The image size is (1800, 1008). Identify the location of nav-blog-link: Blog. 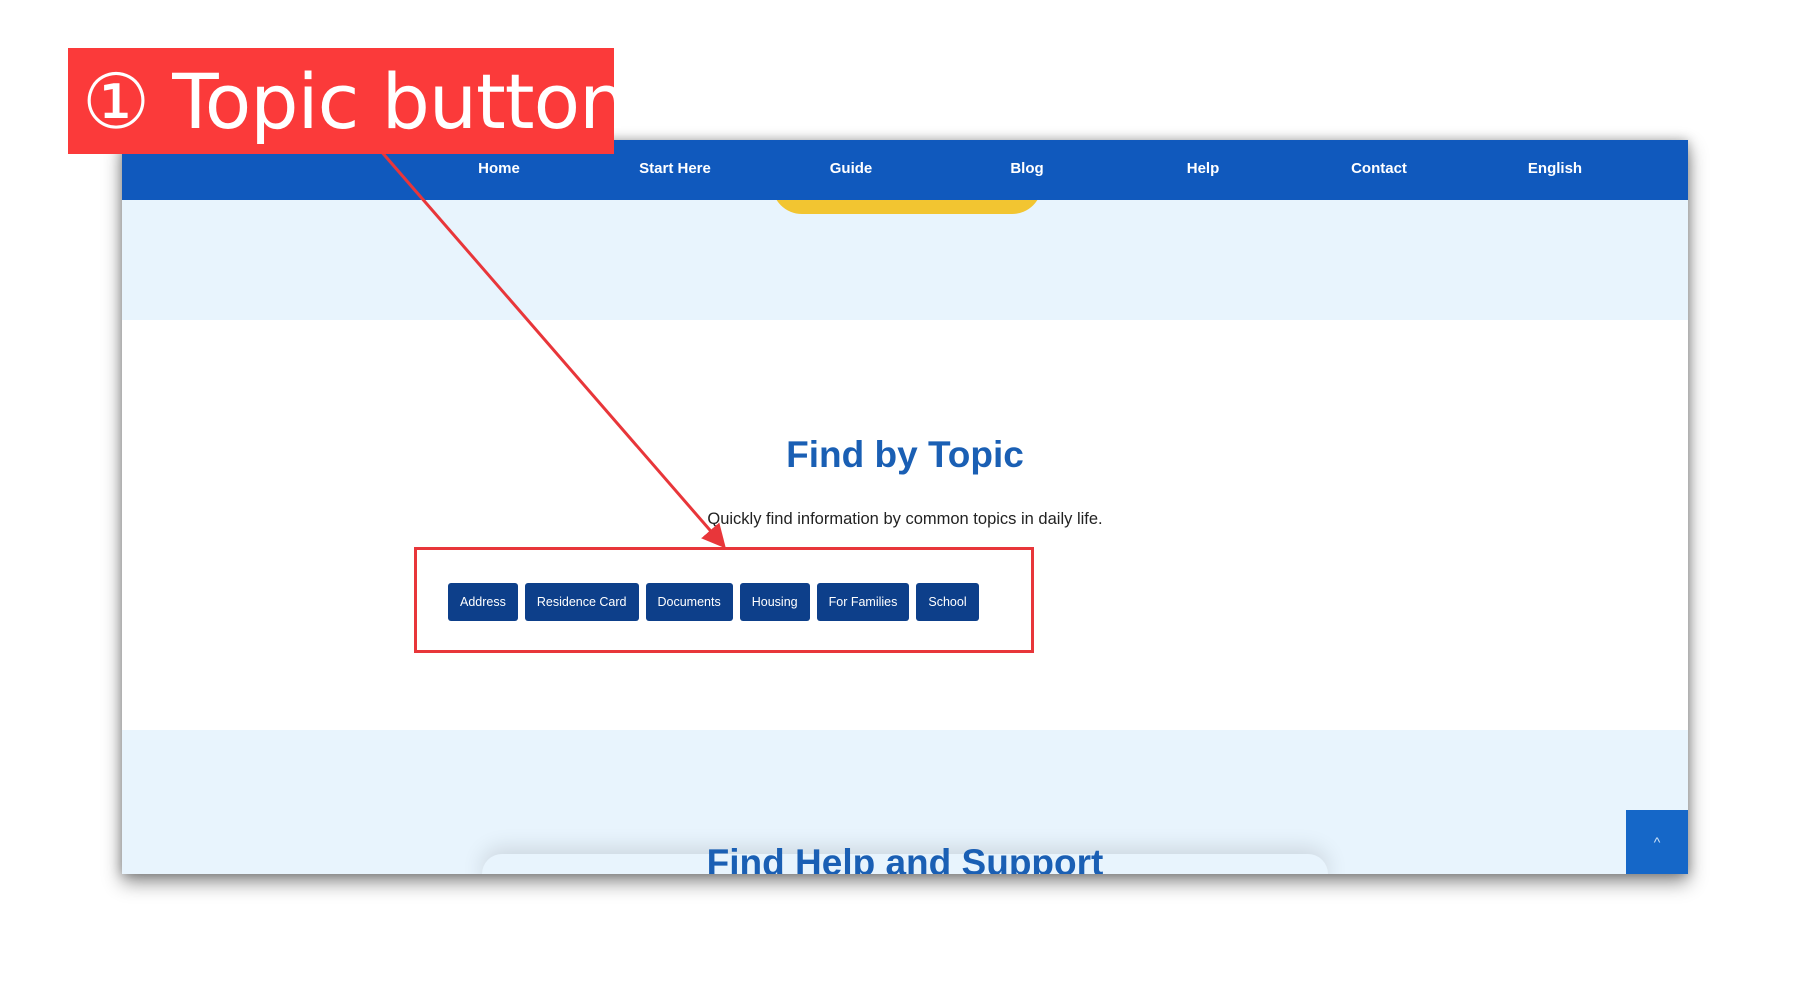
(1027, 168).